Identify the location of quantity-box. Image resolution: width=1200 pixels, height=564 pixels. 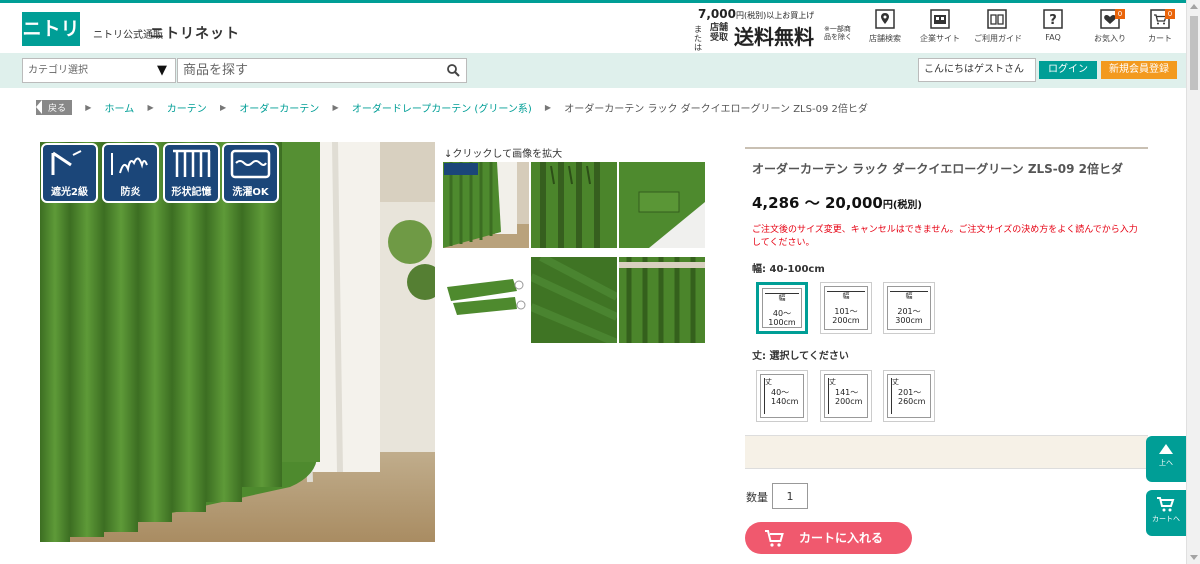
(790, 496).